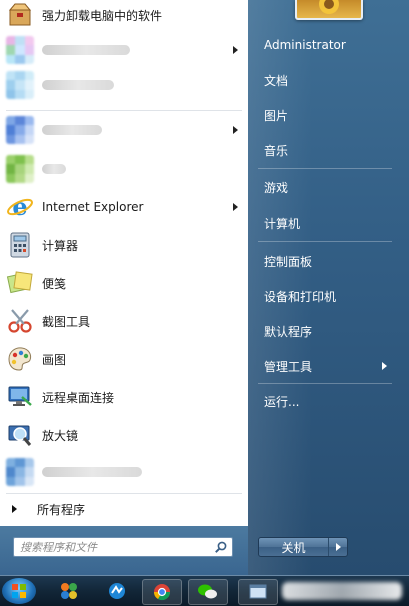 The image size is (409, 606). I want to click on program-item-label: 放大镜, so click(60, 435).